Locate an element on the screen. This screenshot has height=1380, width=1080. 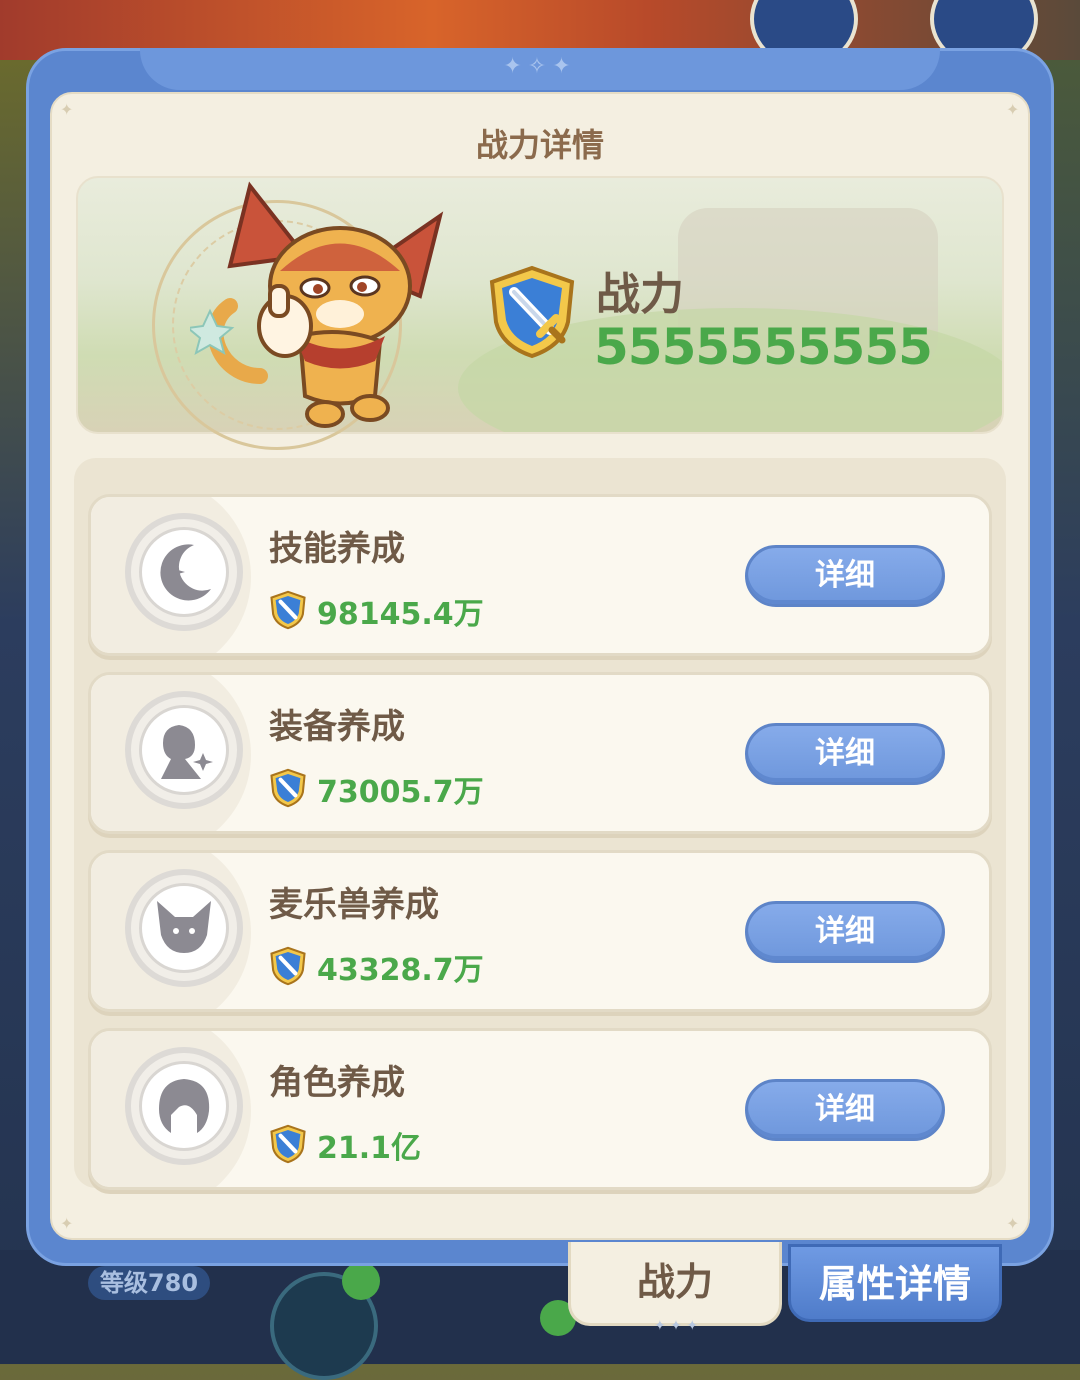
shield-sword-icon is located at coordinates (532, 312).